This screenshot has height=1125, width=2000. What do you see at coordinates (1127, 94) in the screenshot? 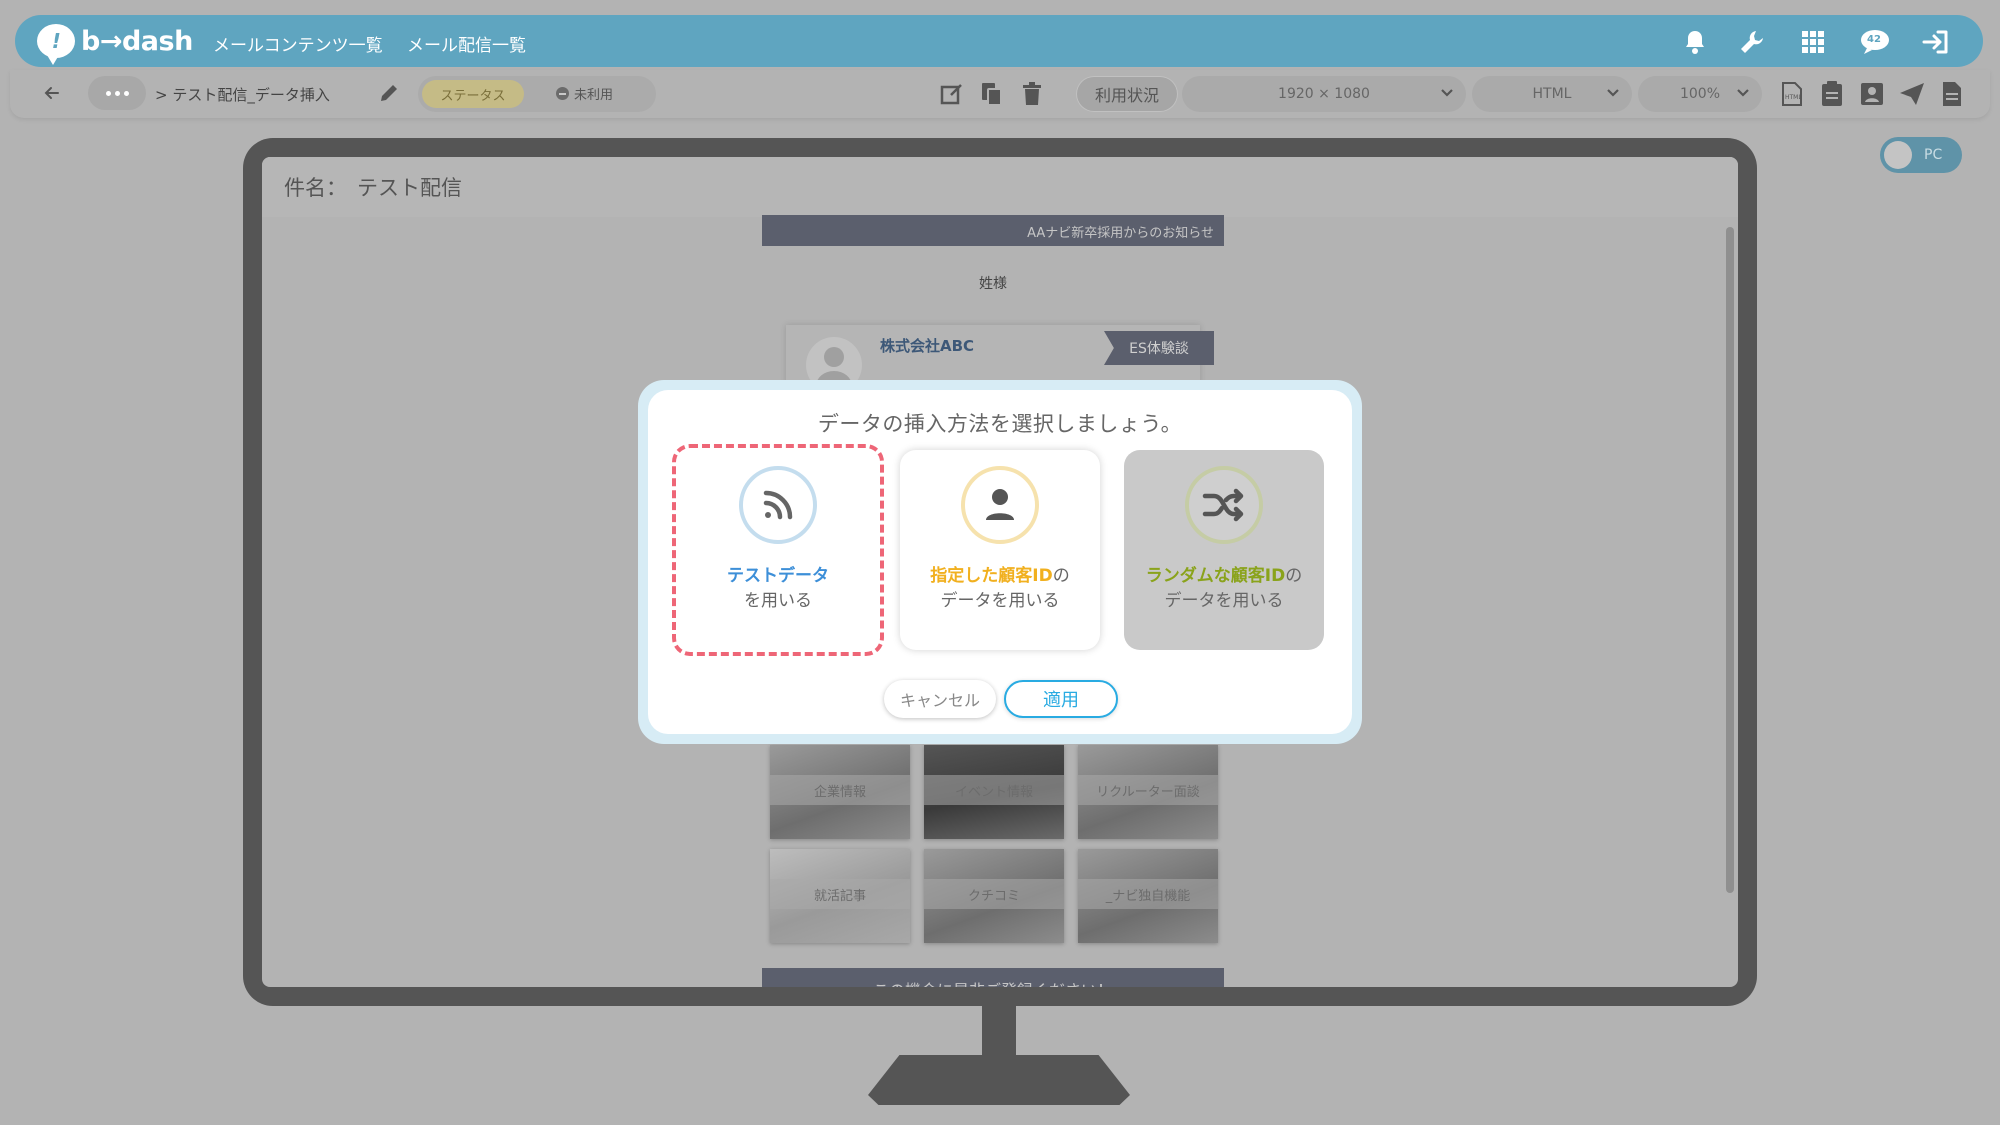
I see `usage-status-button: 利用状況` at bounding box center [1127, 94].